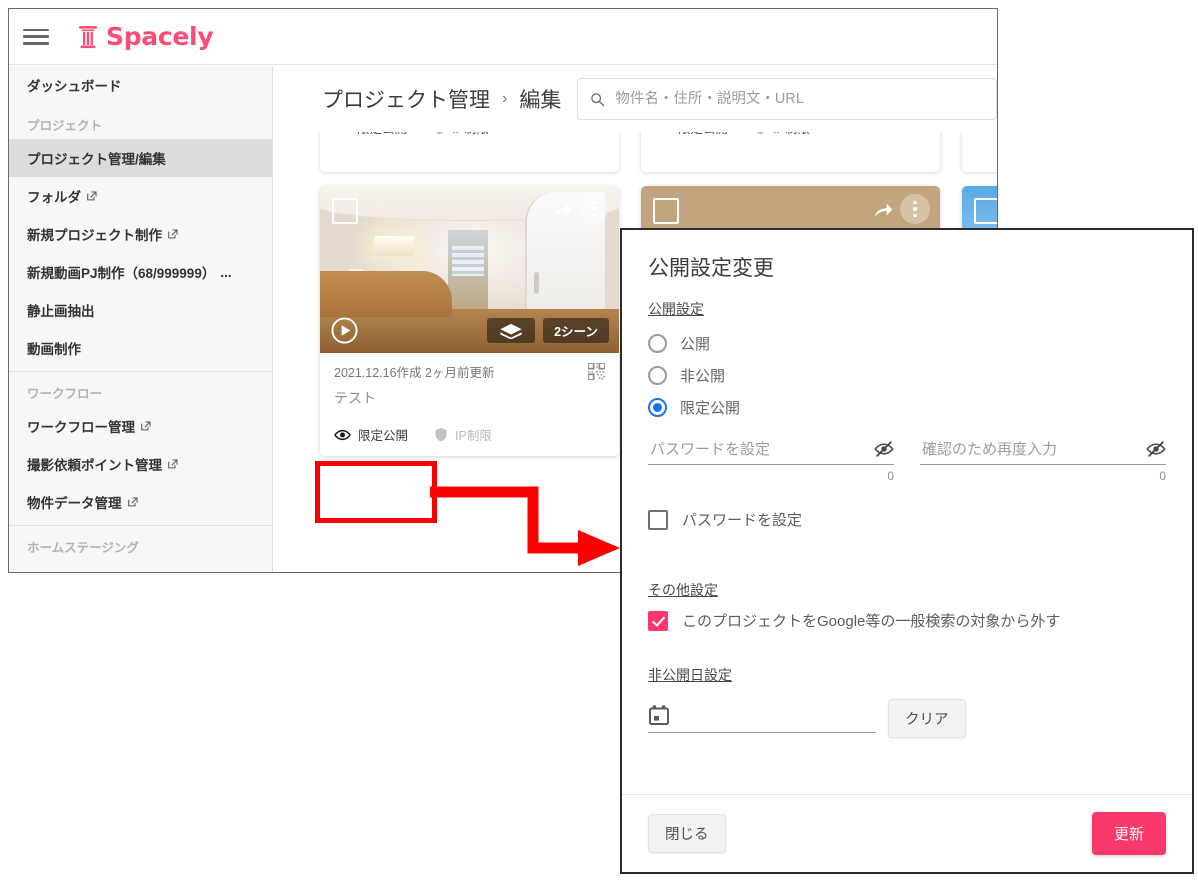 Image resolution: width=1198 pixels, height=887 pixels. What do you see at coordinates (96, 159) in the screenshot?
I see `sidebar-item-label: プロジェクト管理/編集` at bounding box center [96, 159].